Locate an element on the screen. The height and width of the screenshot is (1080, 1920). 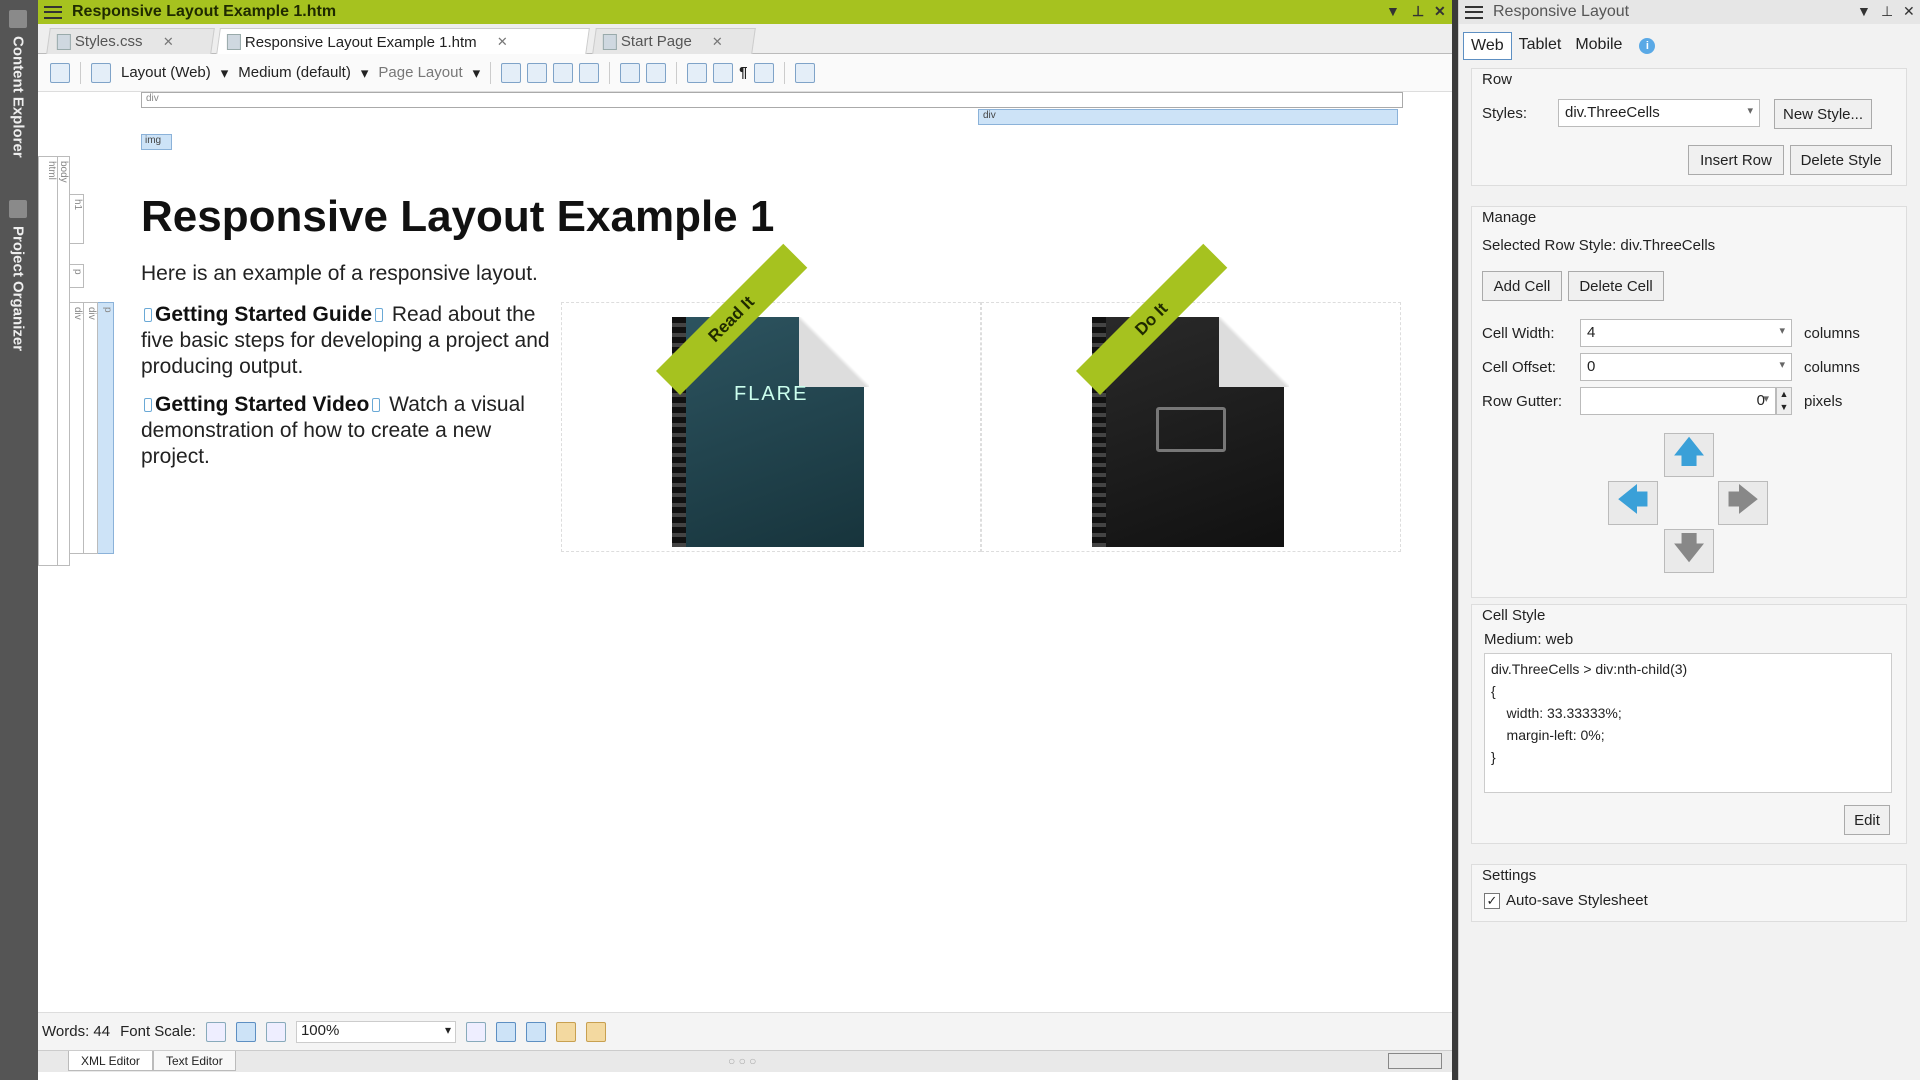
text-editor-tab: Text Editor is located at coordinates (194, 1061).